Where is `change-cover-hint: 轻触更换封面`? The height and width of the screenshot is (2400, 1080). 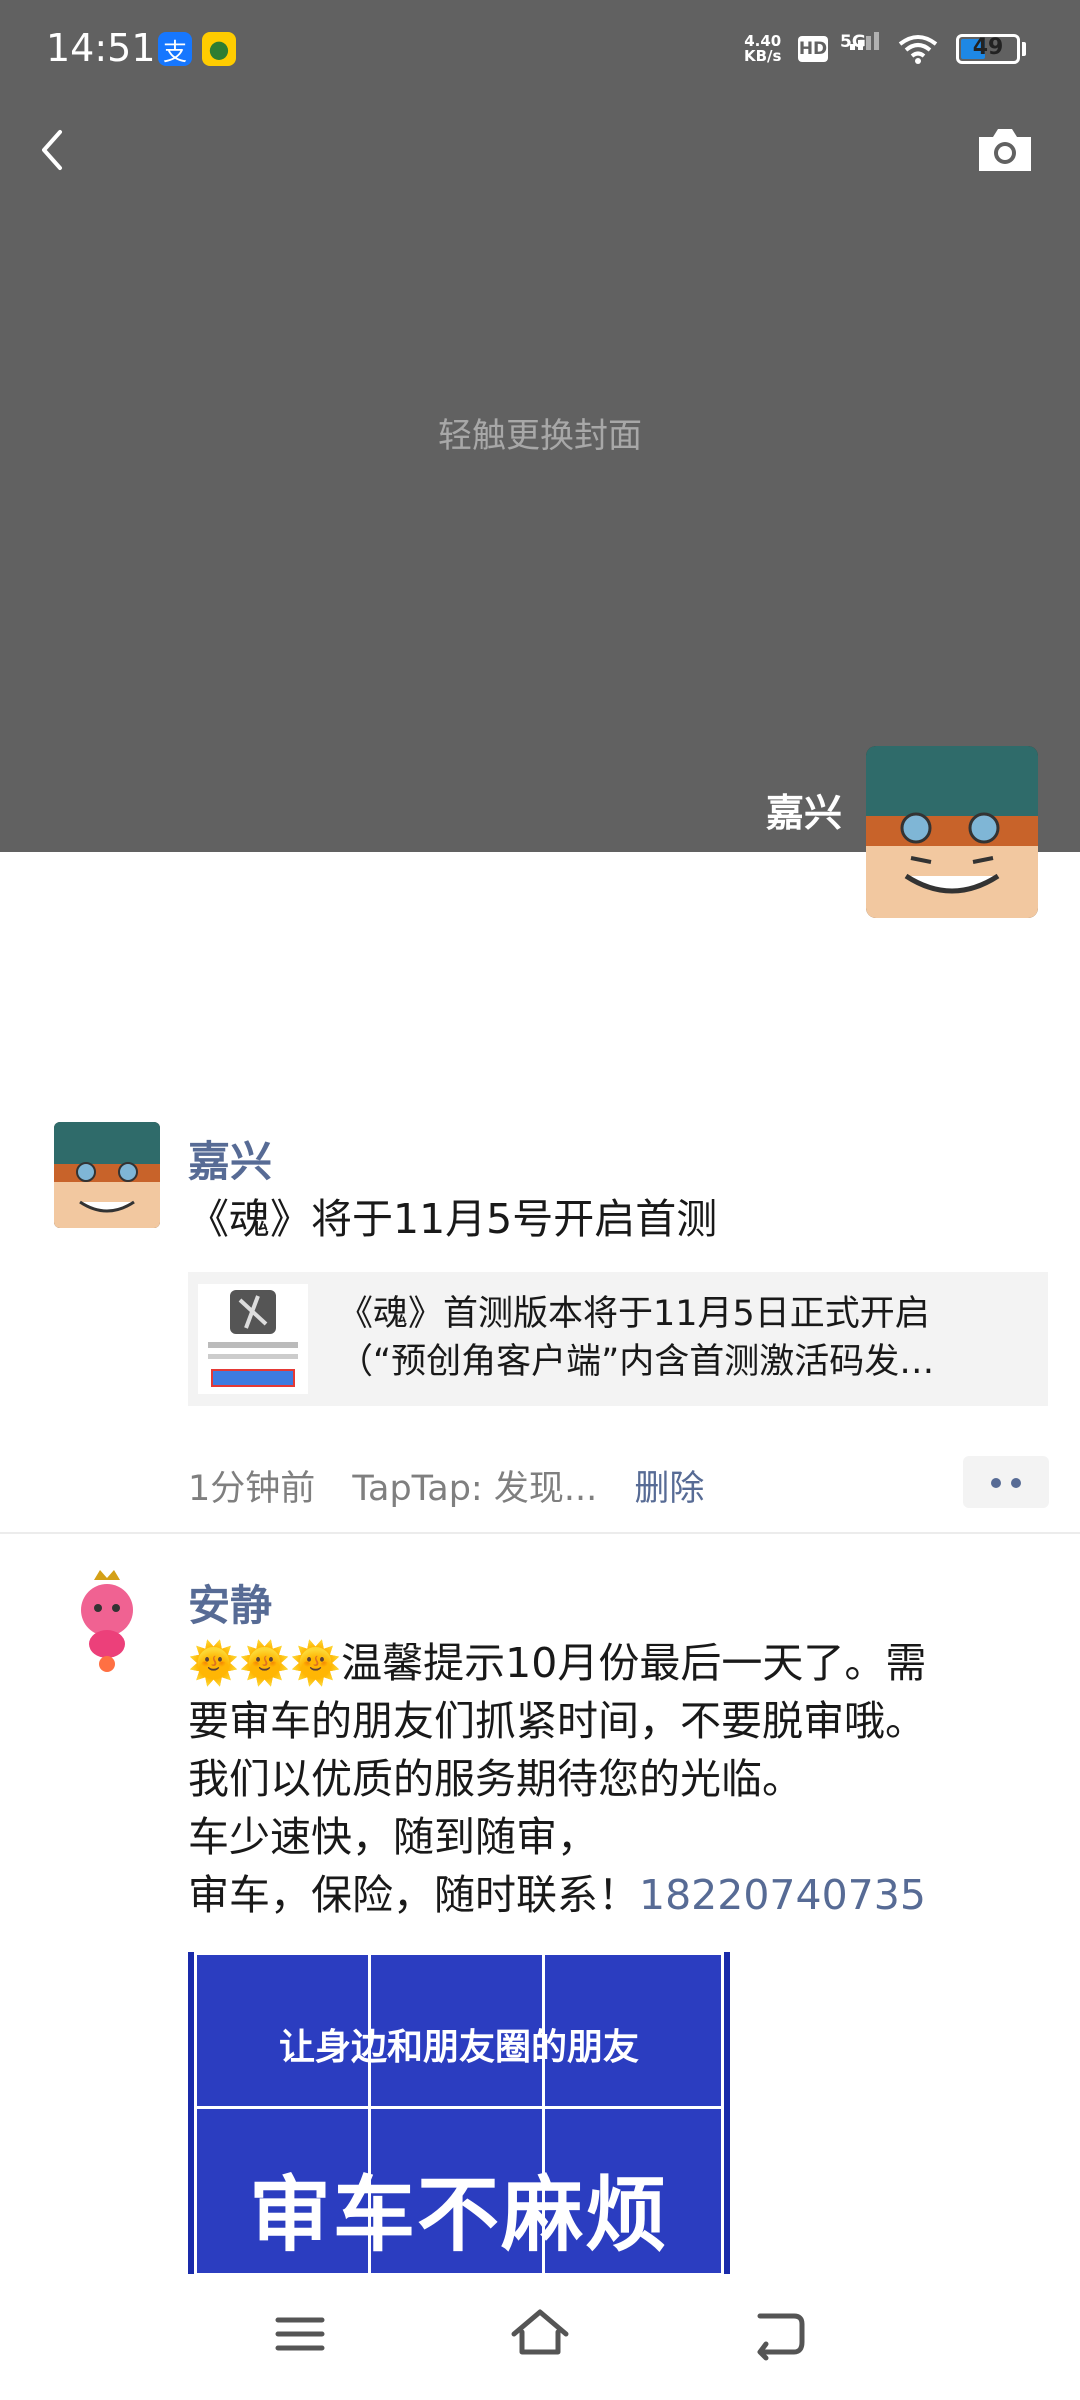 change-cover-hint: 轻触更换封面 is located at coordinates (540, 432).